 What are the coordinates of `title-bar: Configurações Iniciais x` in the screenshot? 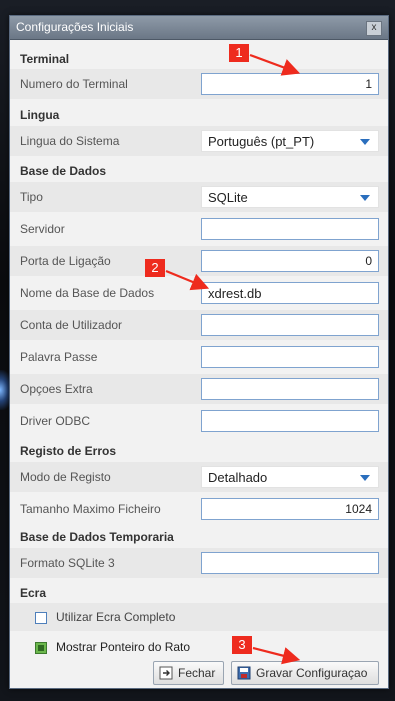 It's located at (199, 28).